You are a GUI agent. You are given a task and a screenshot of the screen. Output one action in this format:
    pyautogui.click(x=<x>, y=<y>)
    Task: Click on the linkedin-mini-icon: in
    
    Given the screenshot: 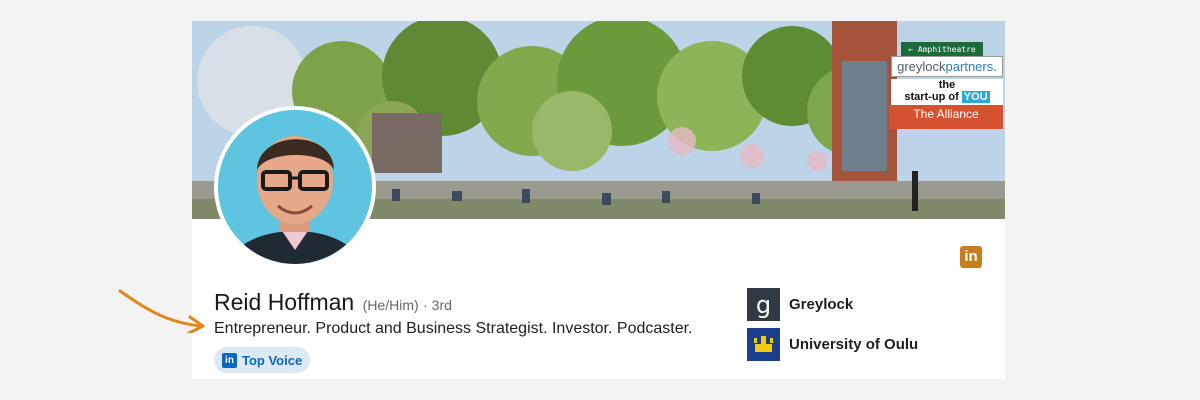 What is the action you would take?
    pyautogui.click(x=229, y=360)
    